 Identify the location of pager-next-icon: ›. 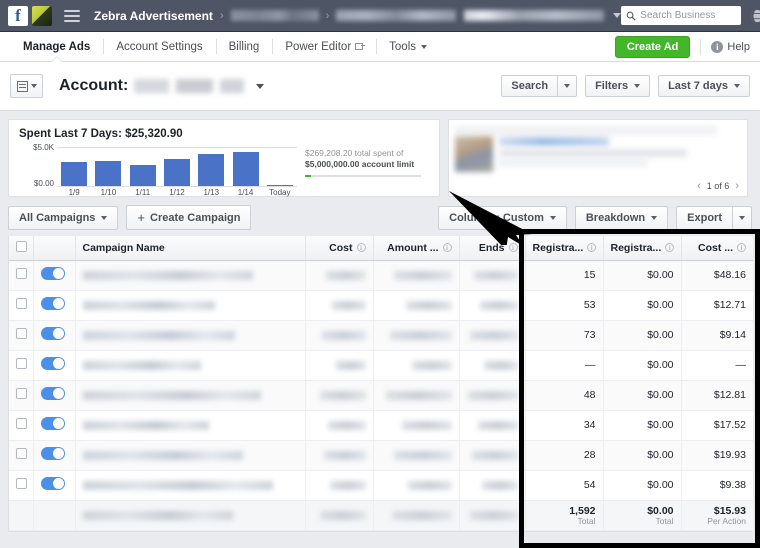
(737, 186).